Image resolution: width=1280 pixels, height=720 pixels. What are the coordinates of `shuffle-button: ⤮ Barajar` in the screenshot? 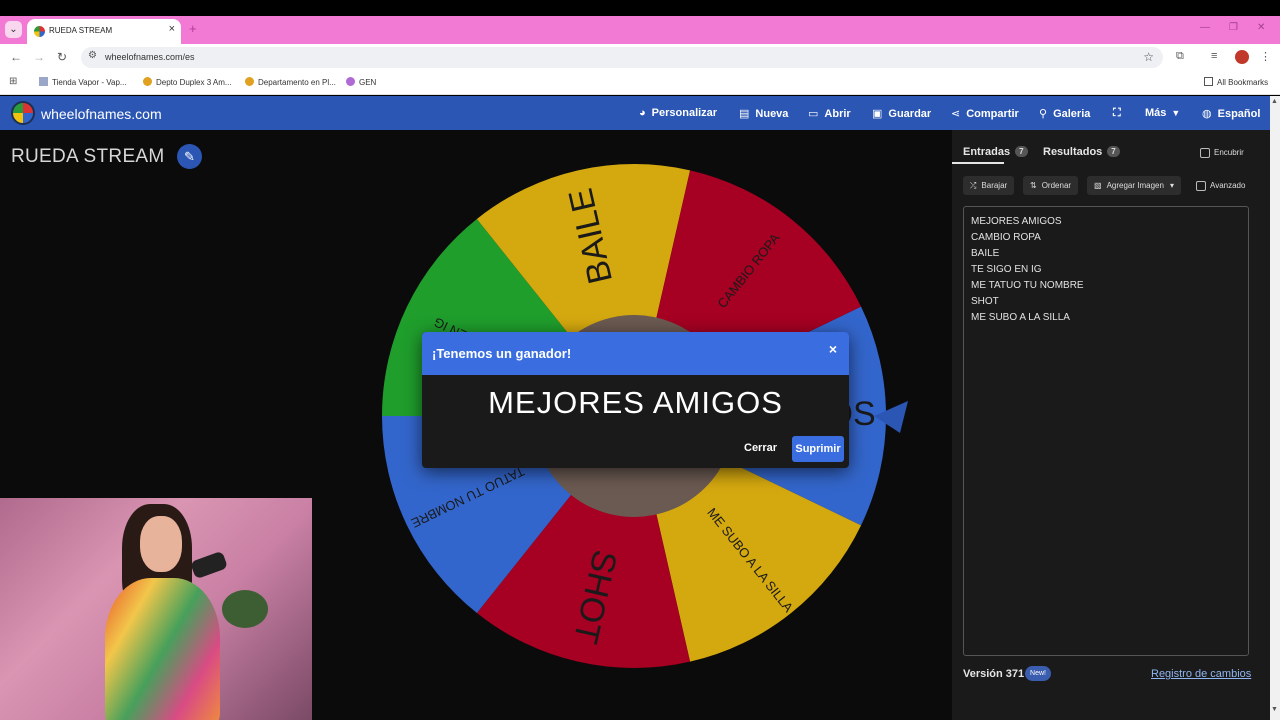 It's located at (989, 185).